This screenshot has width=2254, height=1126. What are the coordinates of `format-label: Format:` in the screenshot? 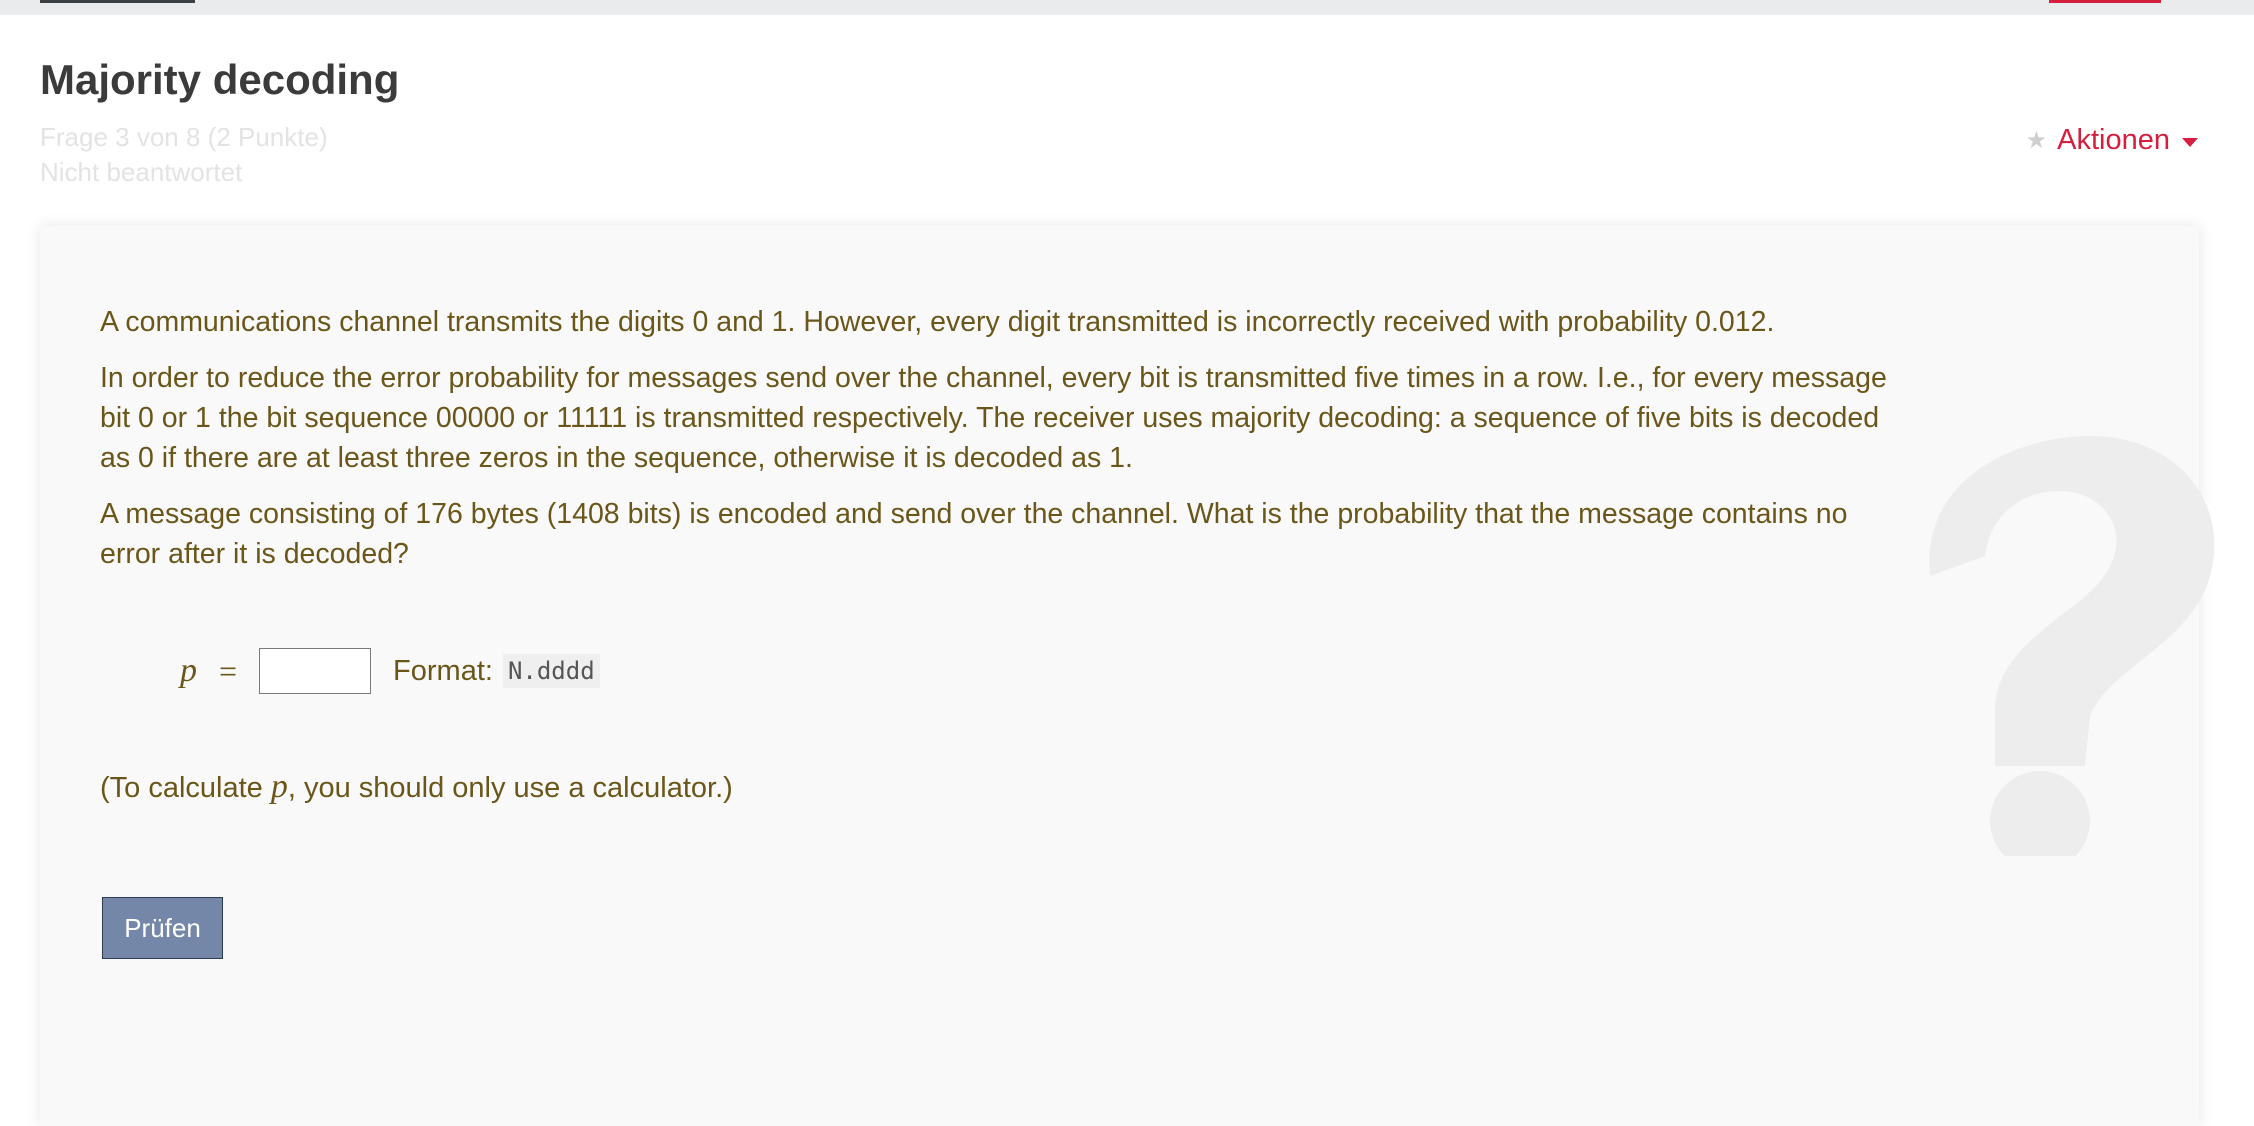 It's located at (443, 670).